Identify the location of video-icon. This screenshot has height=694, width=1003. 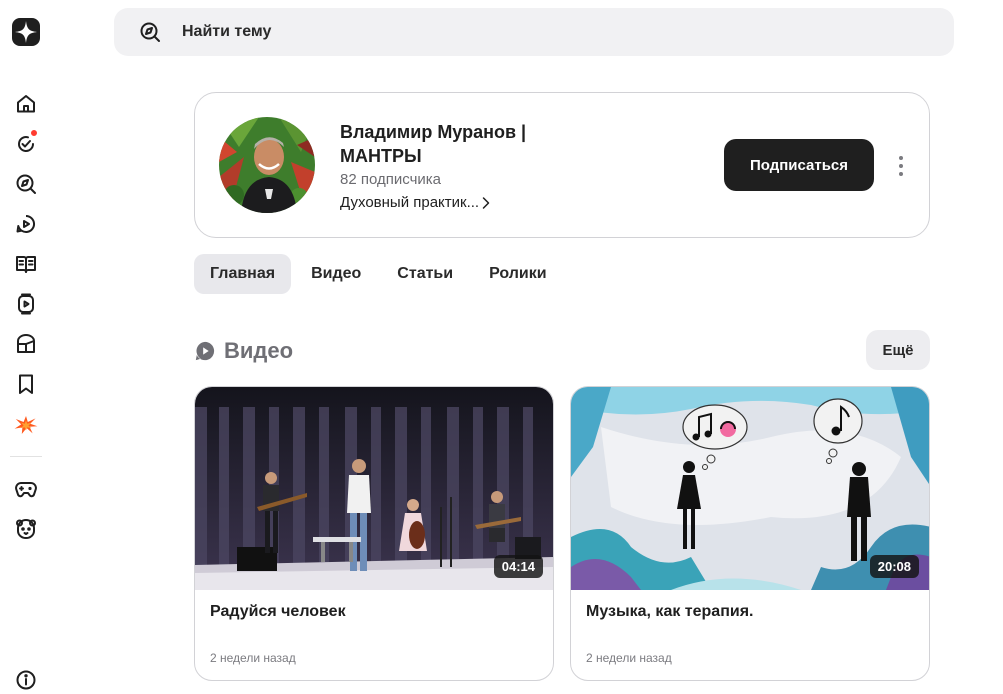
(26, 224).